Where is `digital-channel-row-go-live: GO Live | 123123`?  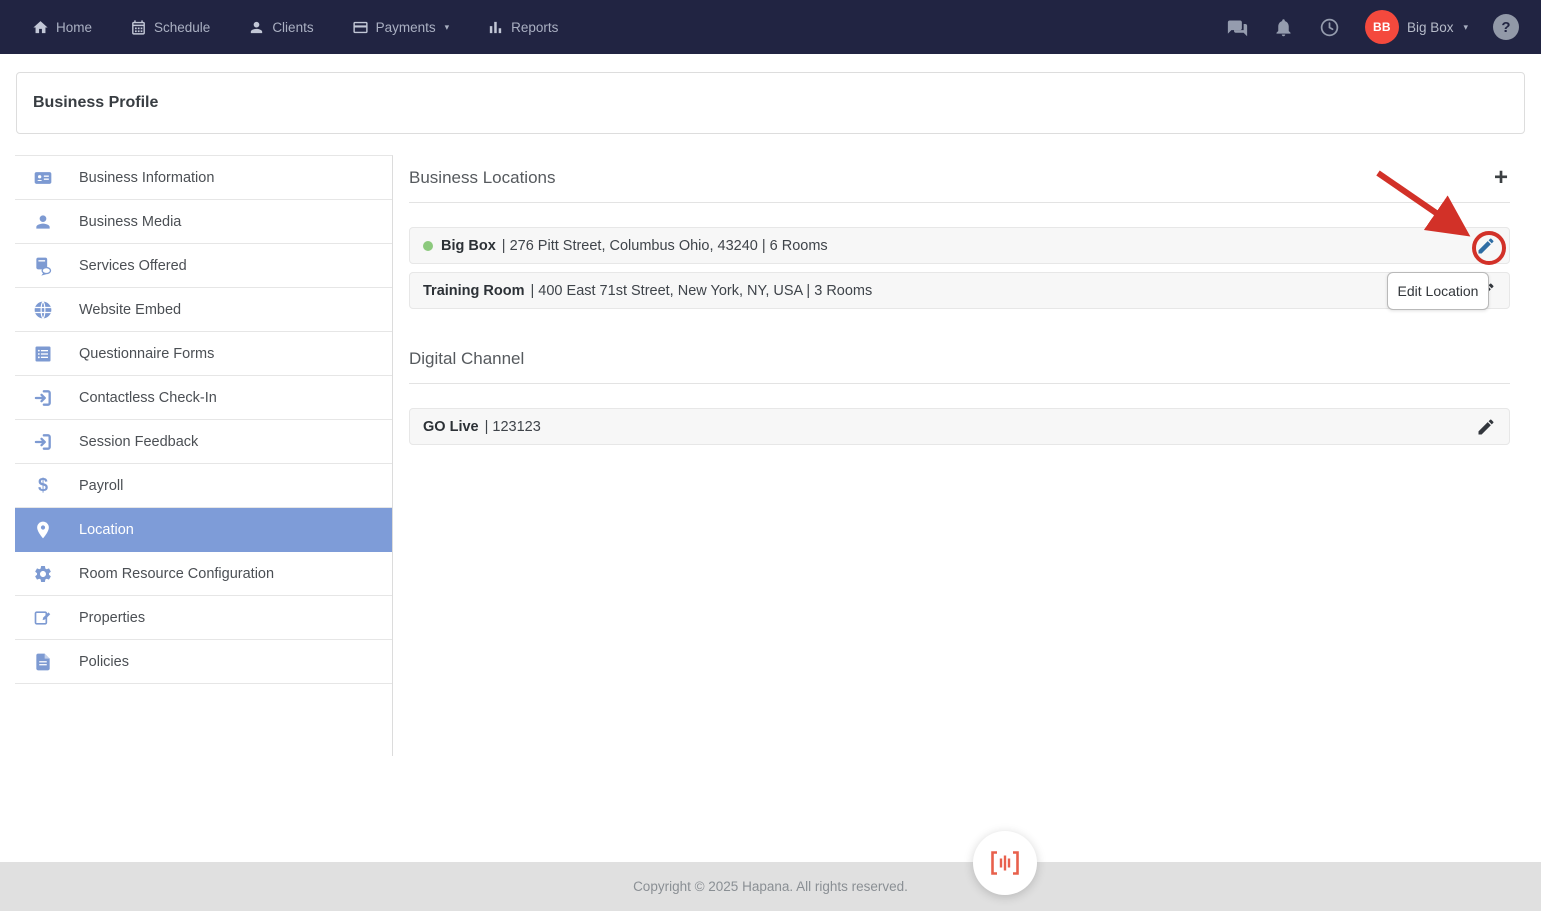 digital-channel-row-go-live: GO Live | 123123 is located at coordinates (959, 426).